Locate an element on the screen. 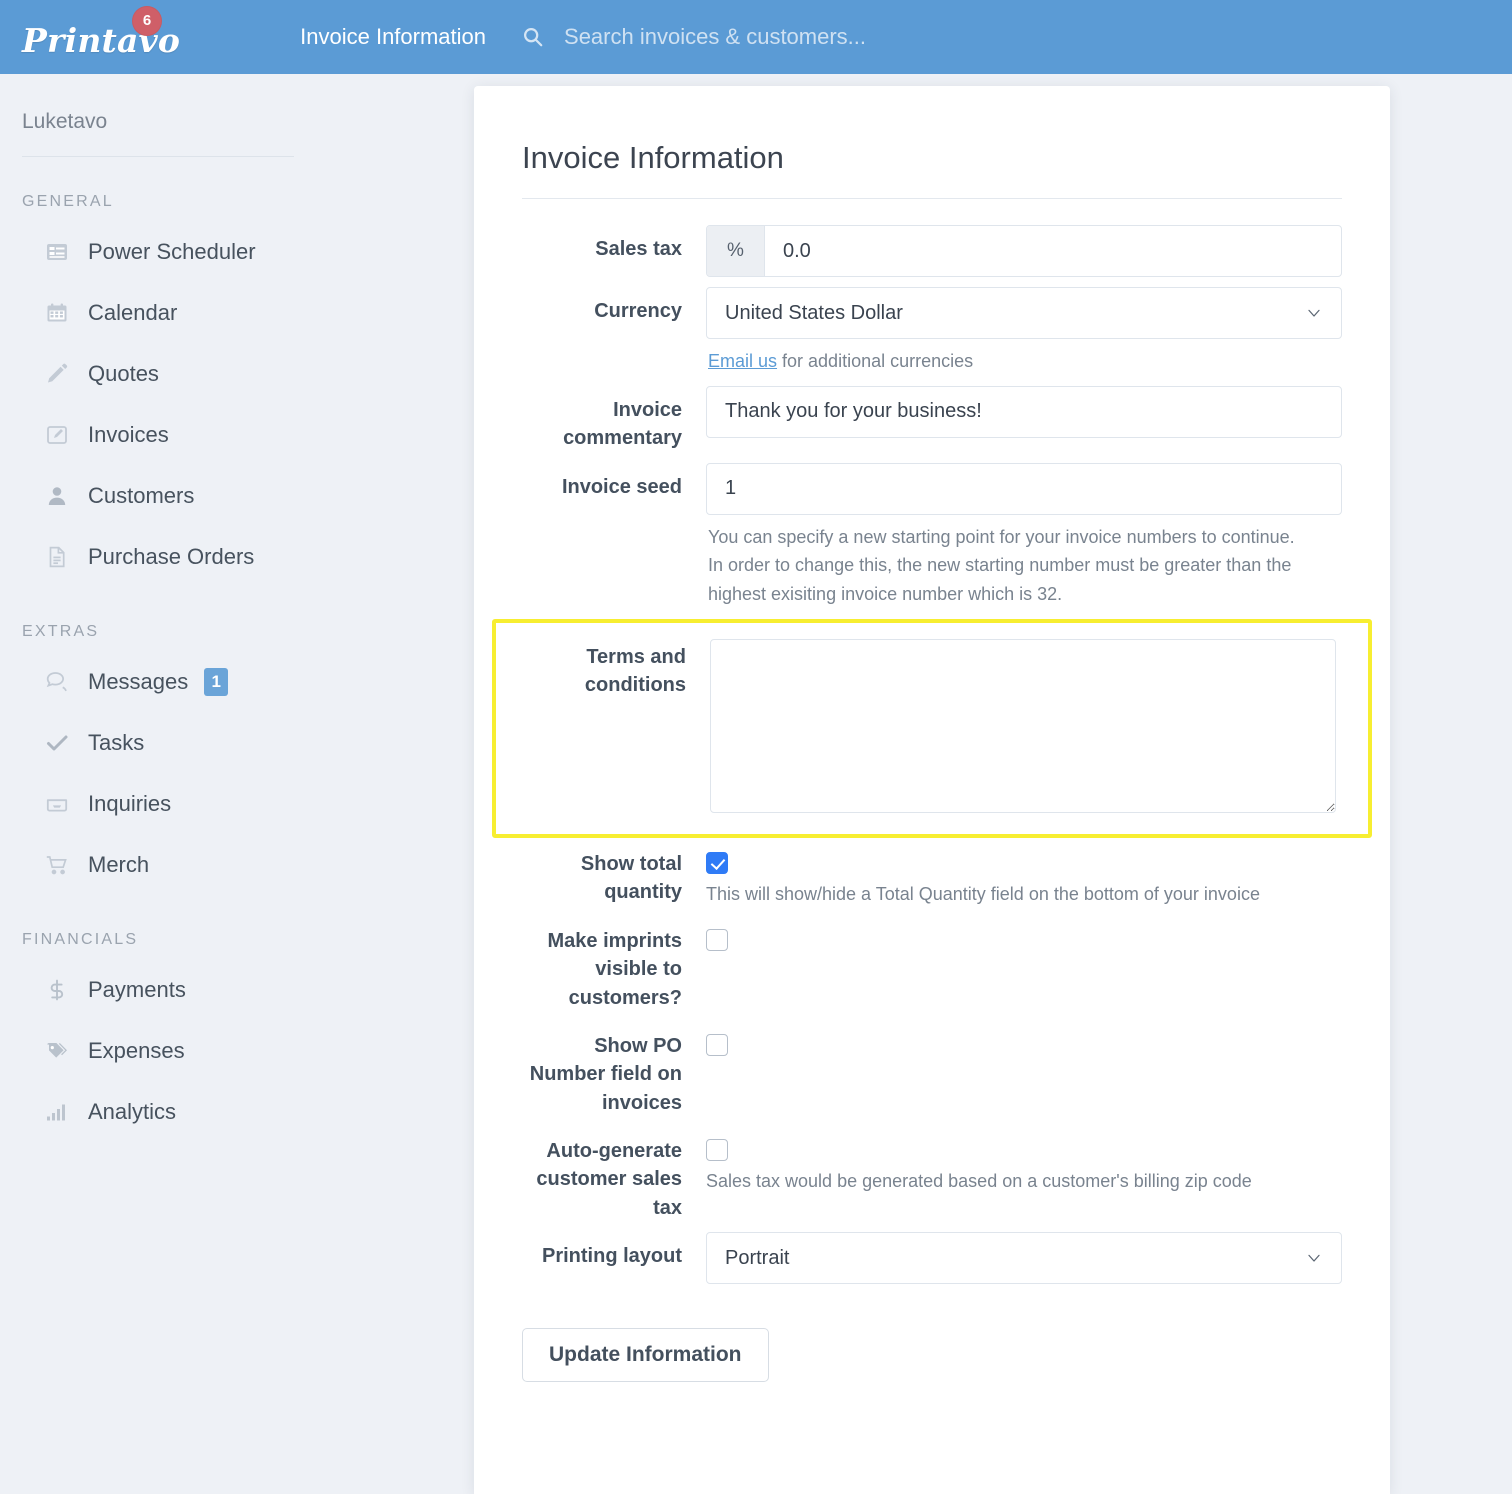  document-icon is located at coordinates (57, 557).